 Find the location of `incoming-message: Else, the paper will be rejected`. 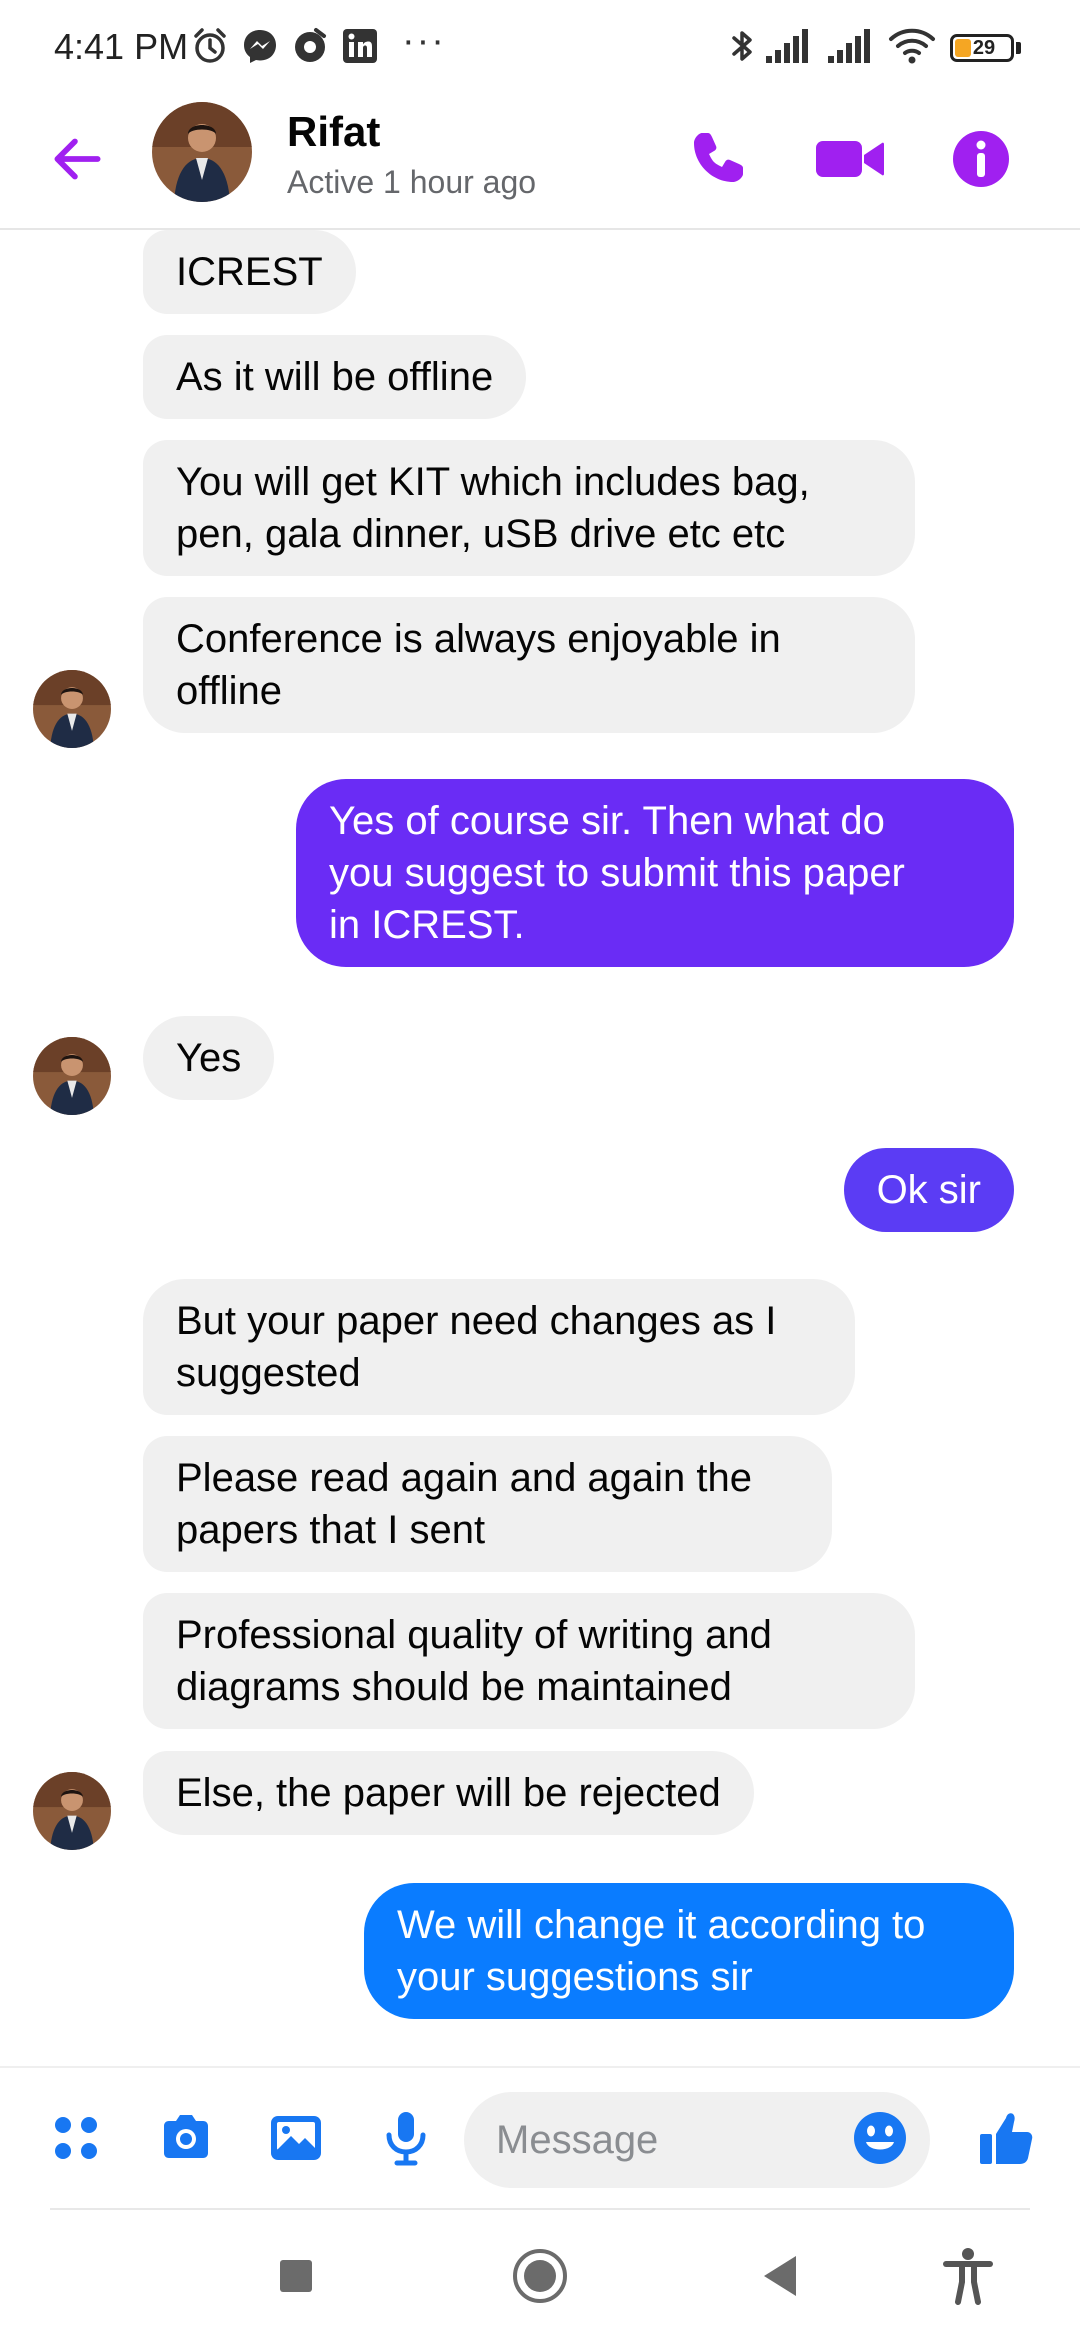

incoming-message: Else, the paper will be rejected is located at coordinates (448, 1793).